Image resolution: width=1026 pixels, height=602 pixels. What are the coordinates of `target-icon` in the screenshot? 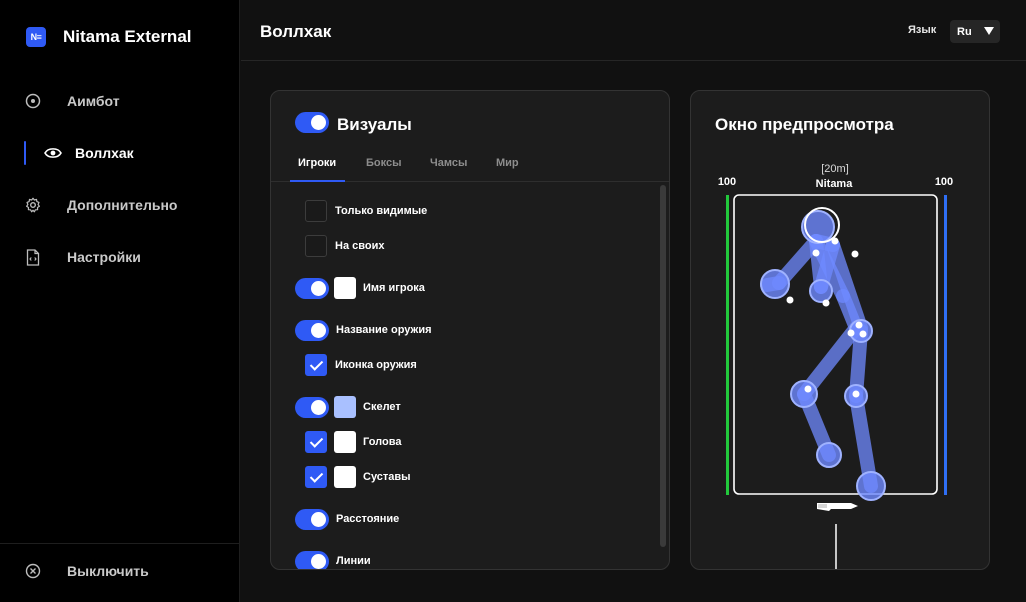 It's located at (33, 101).